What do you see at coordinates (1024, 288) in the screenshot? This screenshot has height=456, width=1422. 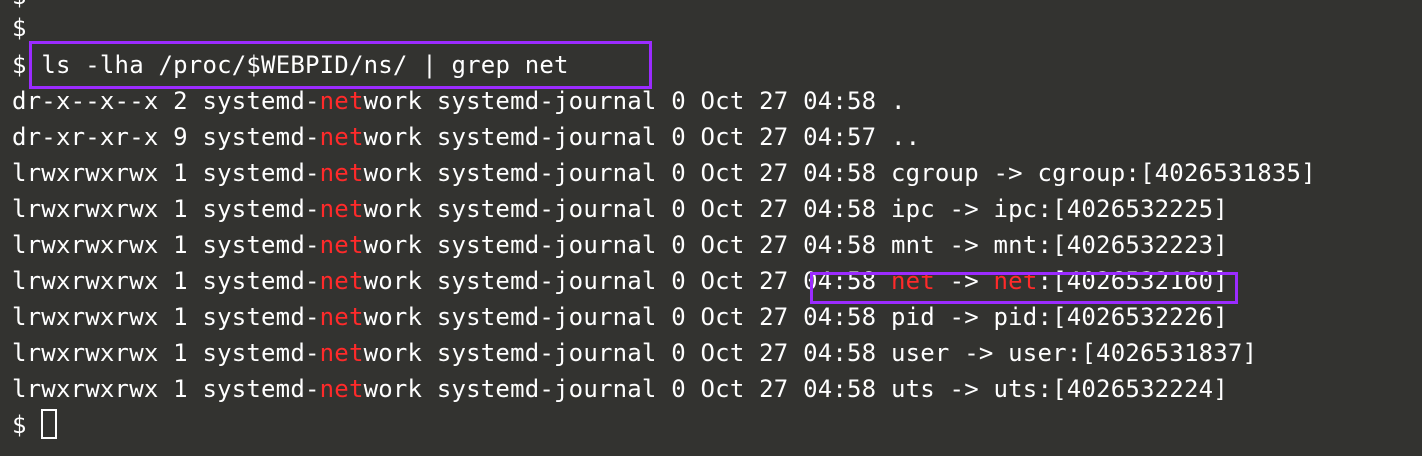 I see `net-namespace-annotation-box` at bounding box center [1024, 288].